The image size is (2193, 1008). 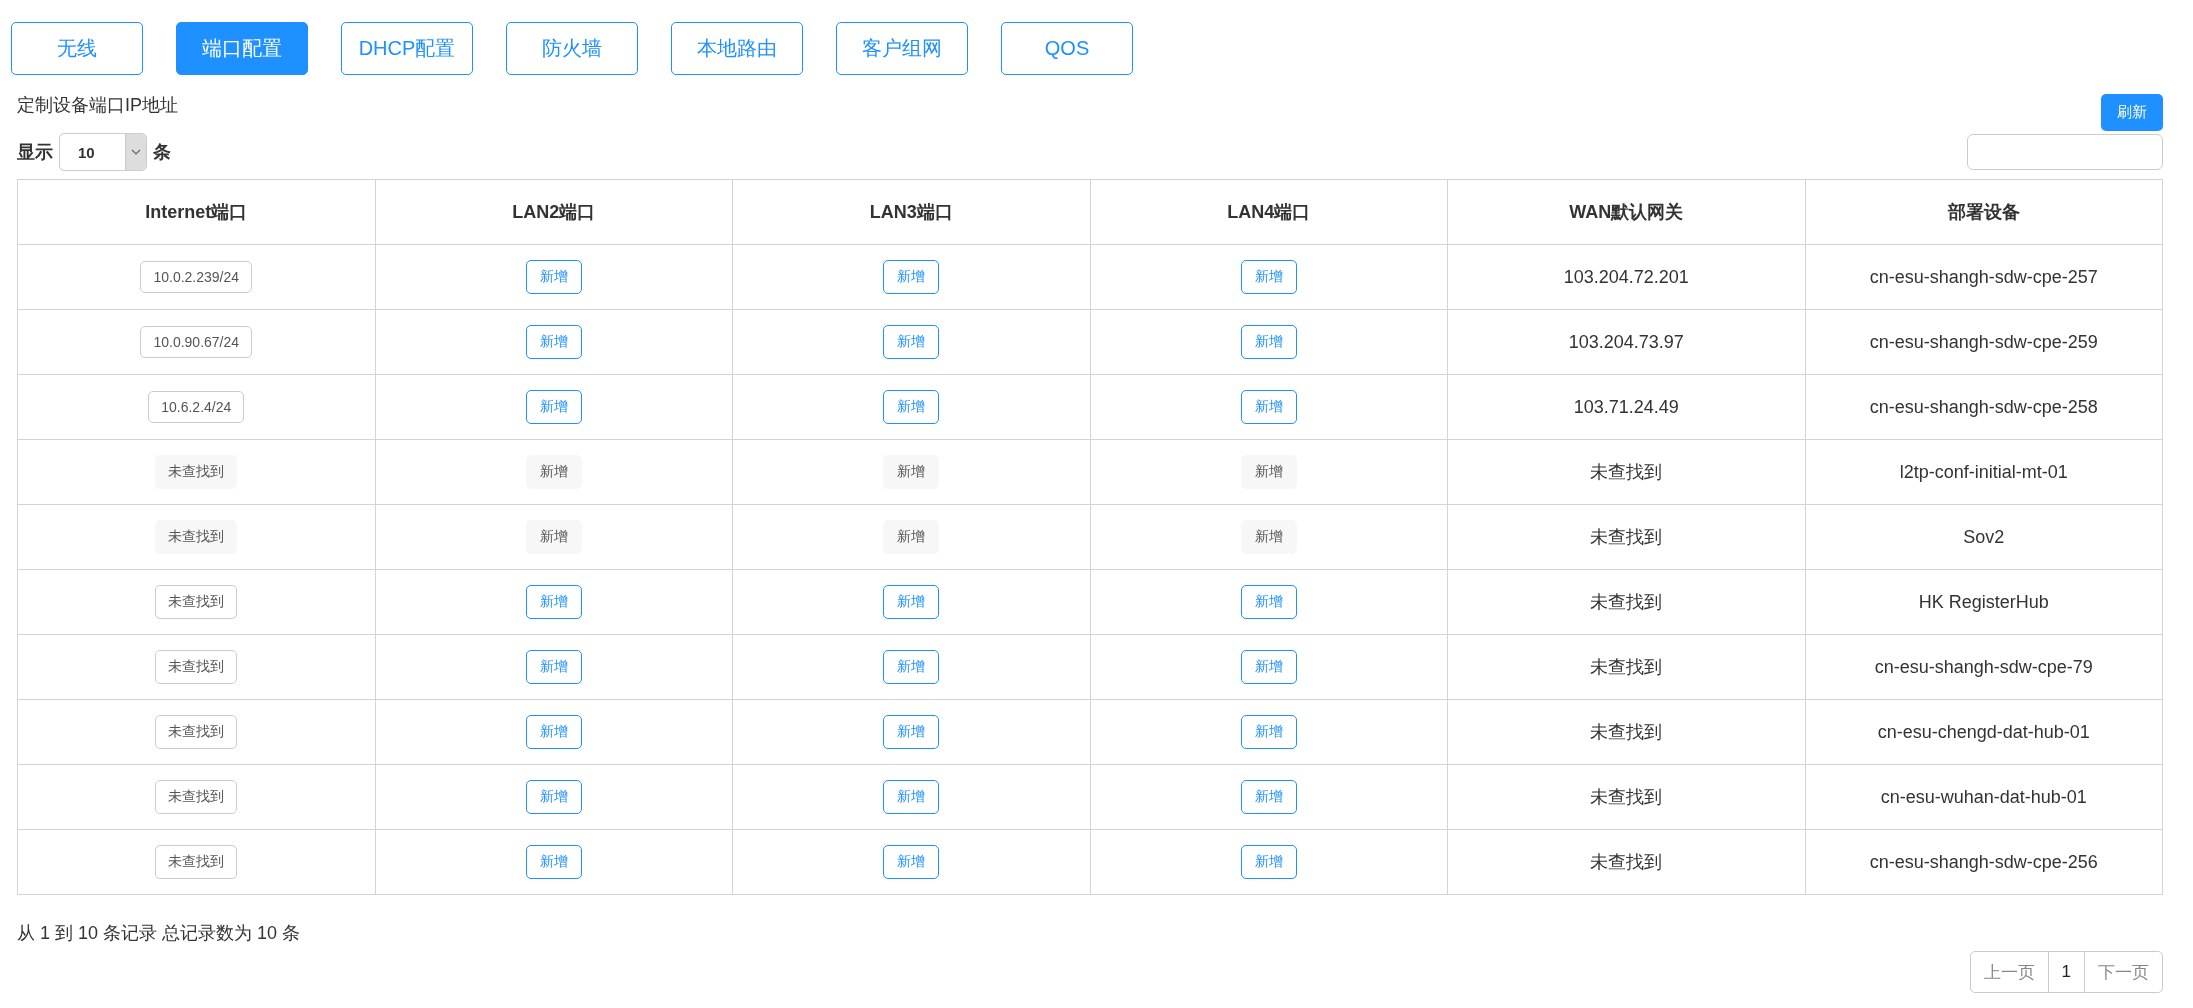 What do you see at coordinates (1984, 732) in the screenshot?
I see `table-cell: cn-esu-chengd-dat-hub-01` at bounding box center [1984, 732].